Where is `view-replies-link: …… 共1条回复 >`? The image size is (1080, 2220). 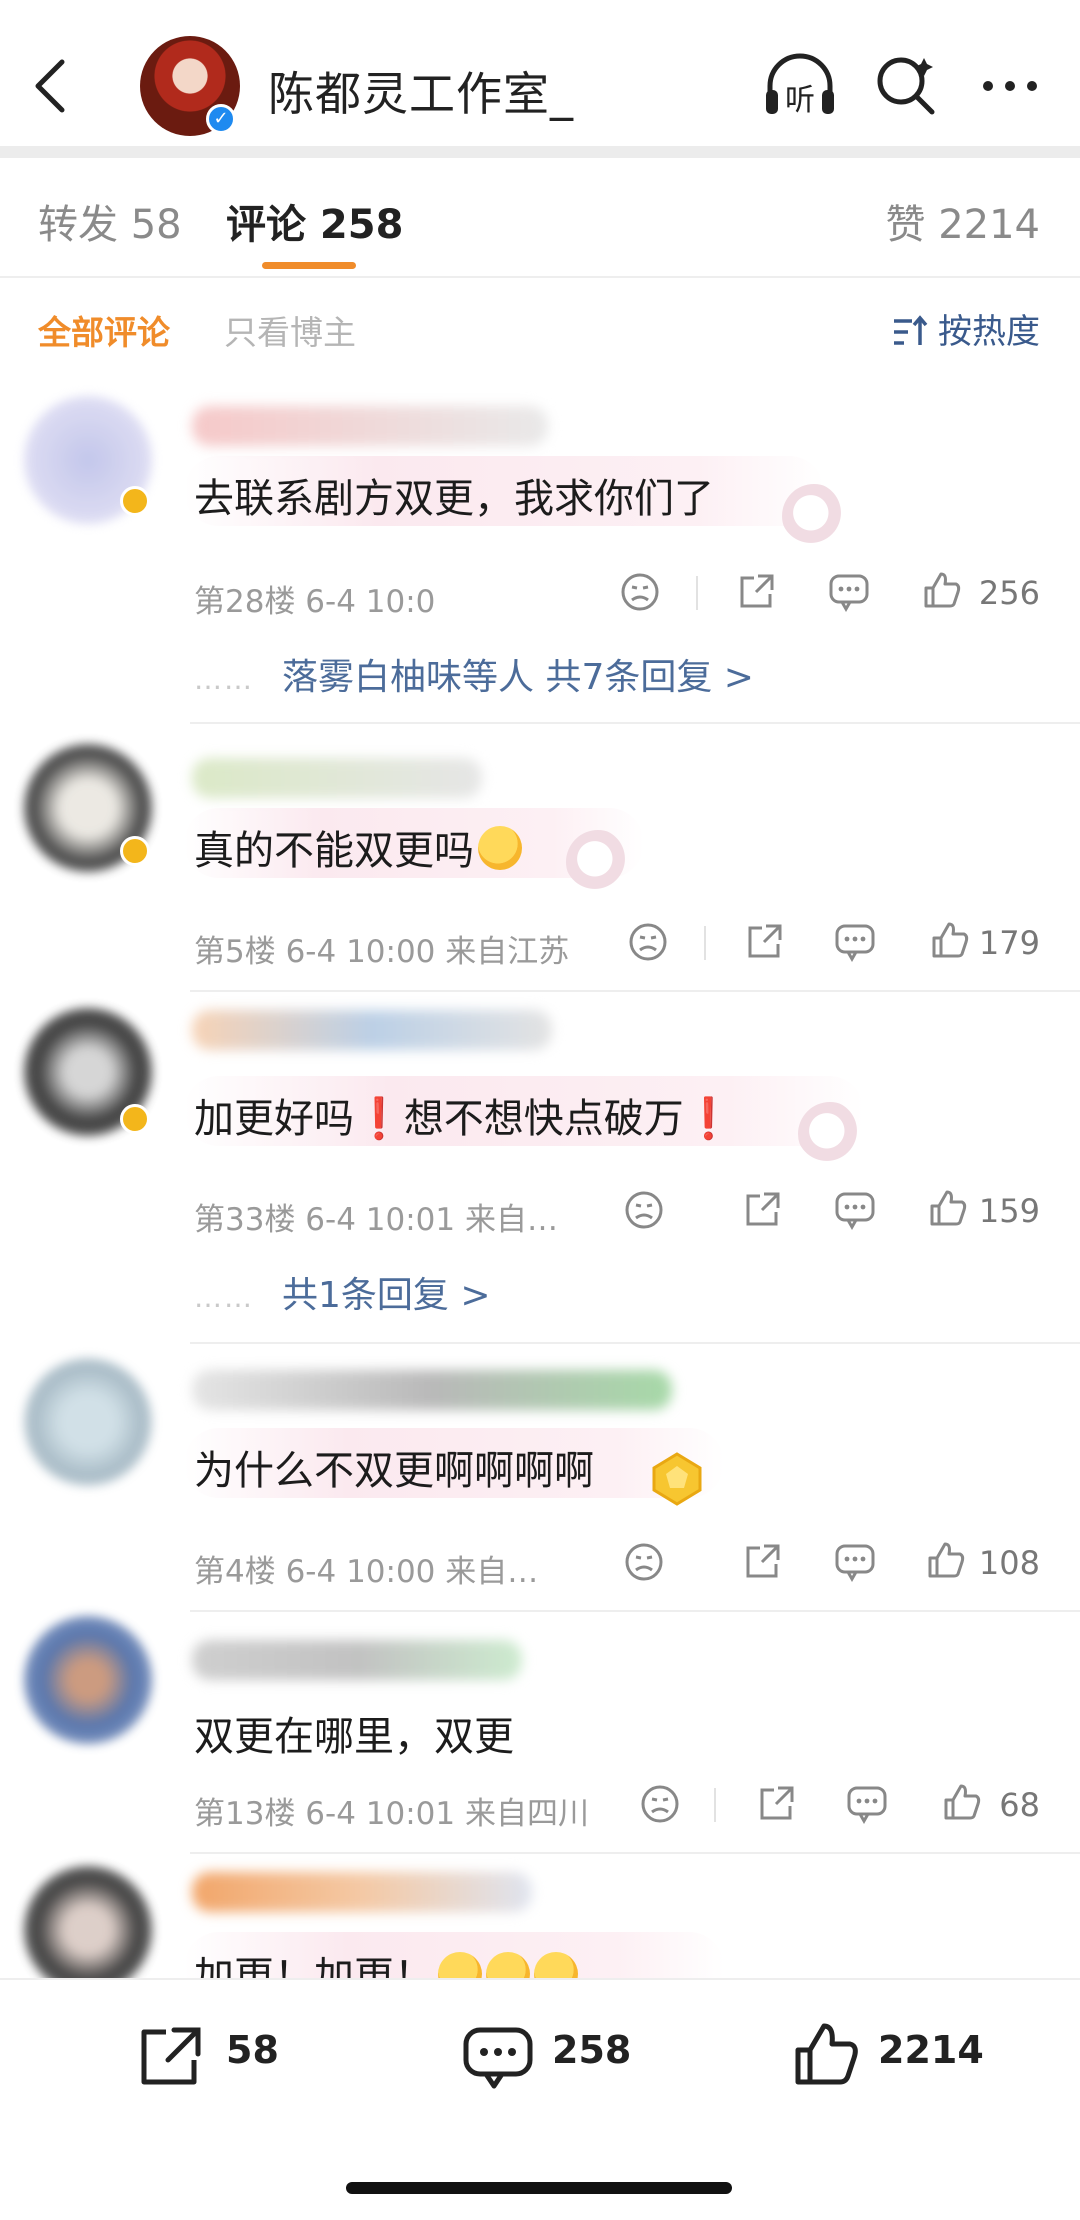 view-replies-link: …… 共1条回复 > is located at coordinates (342, 1292).